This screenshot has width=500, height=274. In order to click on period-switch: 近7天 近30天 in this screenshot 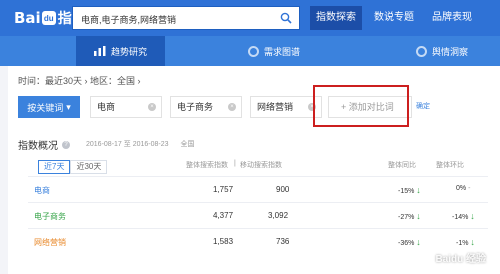, I will do `click(73, 167)`.